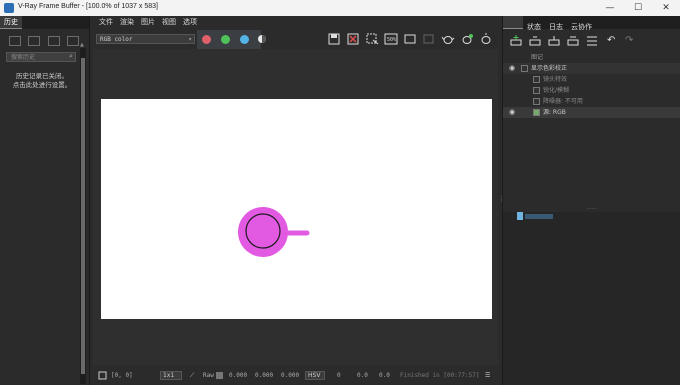  What do you see at coordinates (487, 375) in the screenshot?
I see `log-icon: ☰` at bounding box center [487, 375].